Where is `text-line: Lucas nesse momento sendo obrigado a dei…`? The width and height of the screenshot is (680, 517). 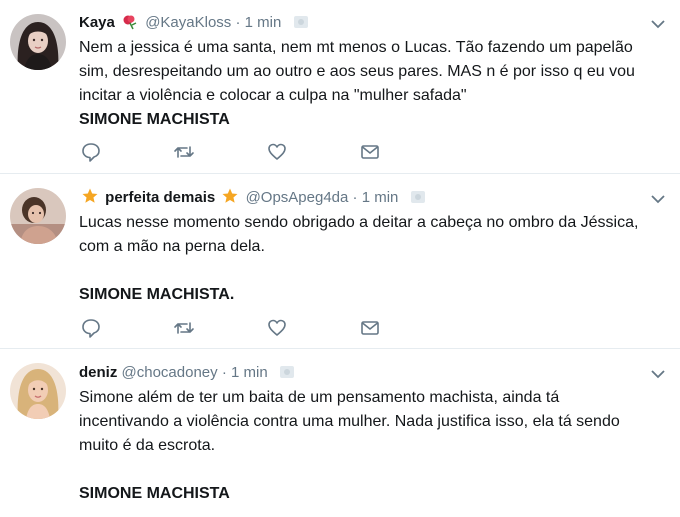 text-line: Lucas nesse momento sendo obrigado a dei… is located at coordinates (359, 222).